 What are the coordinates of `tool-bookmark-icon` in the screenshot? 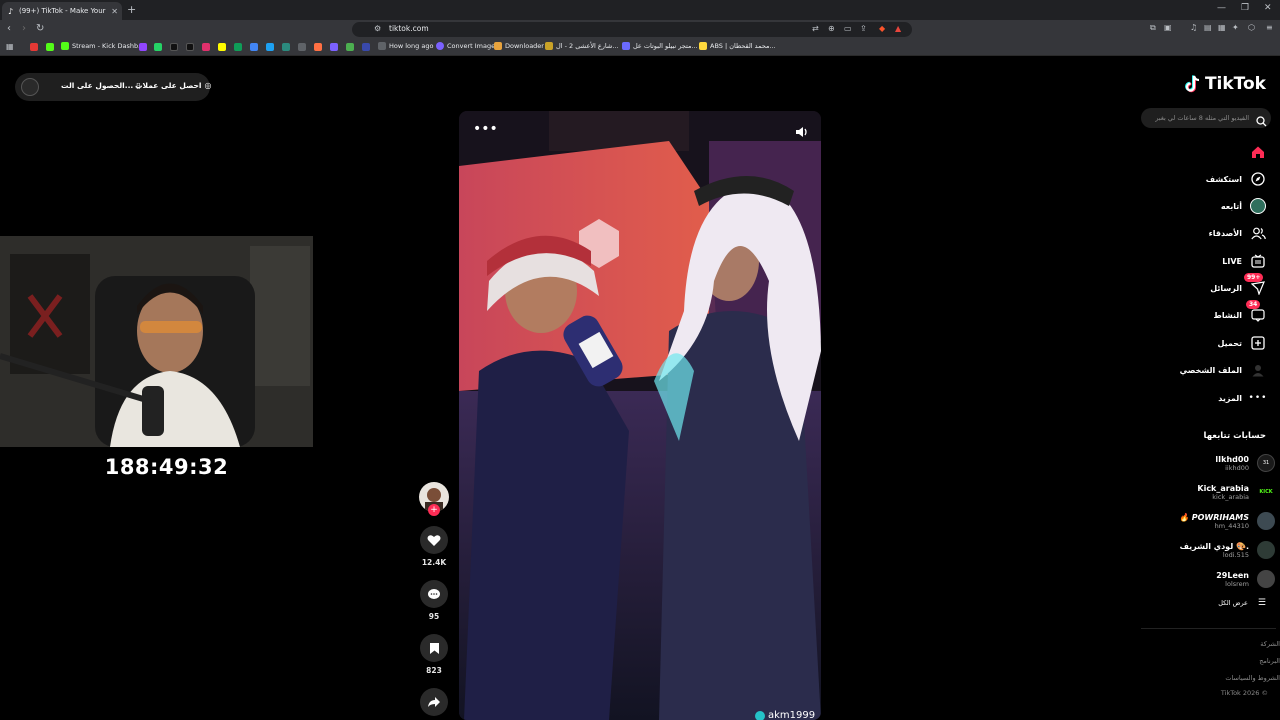 It's located at (286, 47).